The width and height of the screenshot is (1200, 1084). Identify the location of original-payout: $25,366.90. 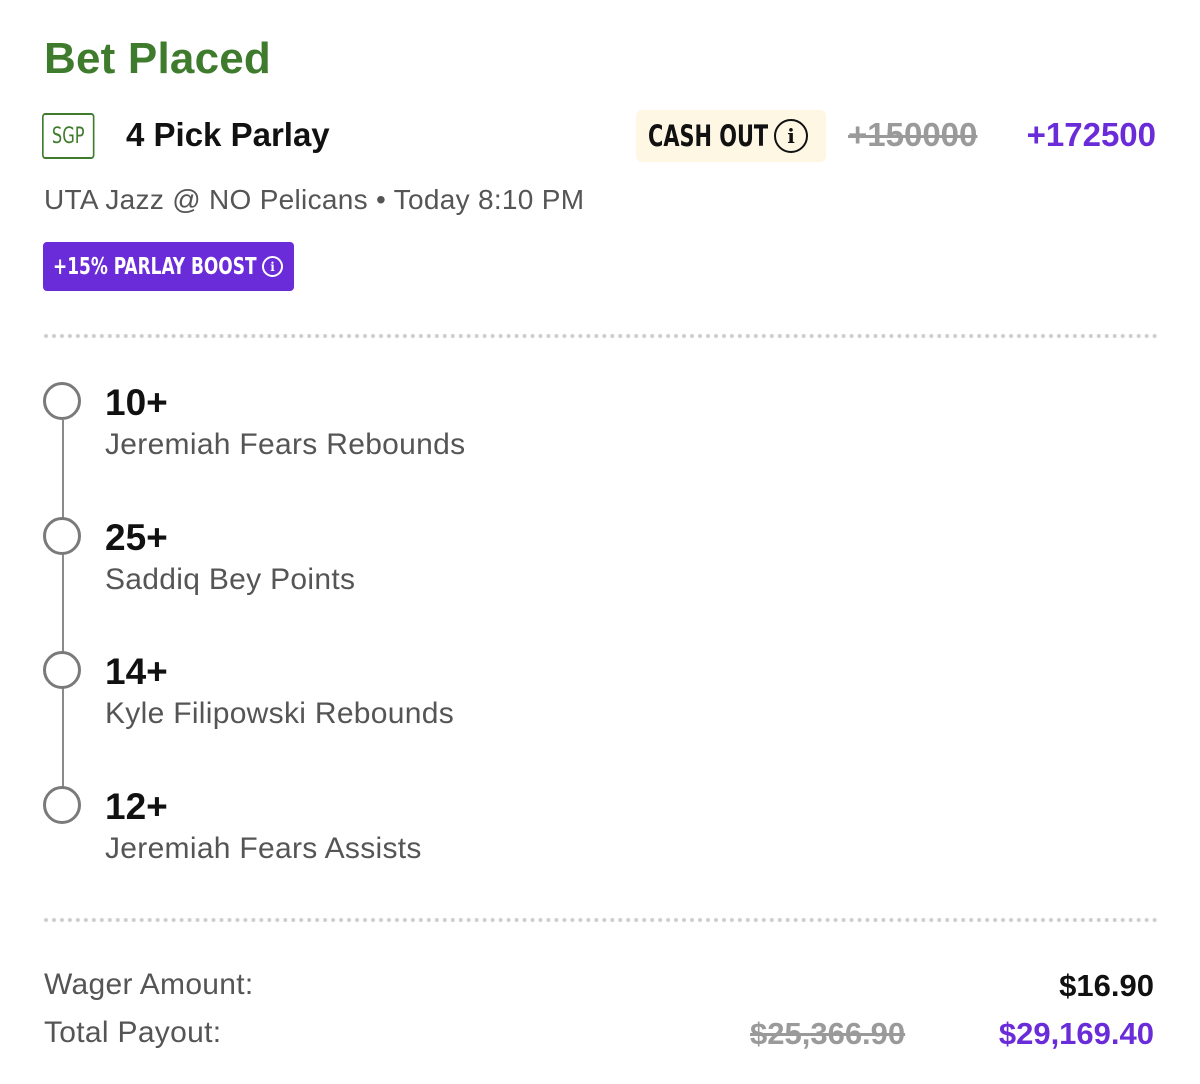
(828, 1033).